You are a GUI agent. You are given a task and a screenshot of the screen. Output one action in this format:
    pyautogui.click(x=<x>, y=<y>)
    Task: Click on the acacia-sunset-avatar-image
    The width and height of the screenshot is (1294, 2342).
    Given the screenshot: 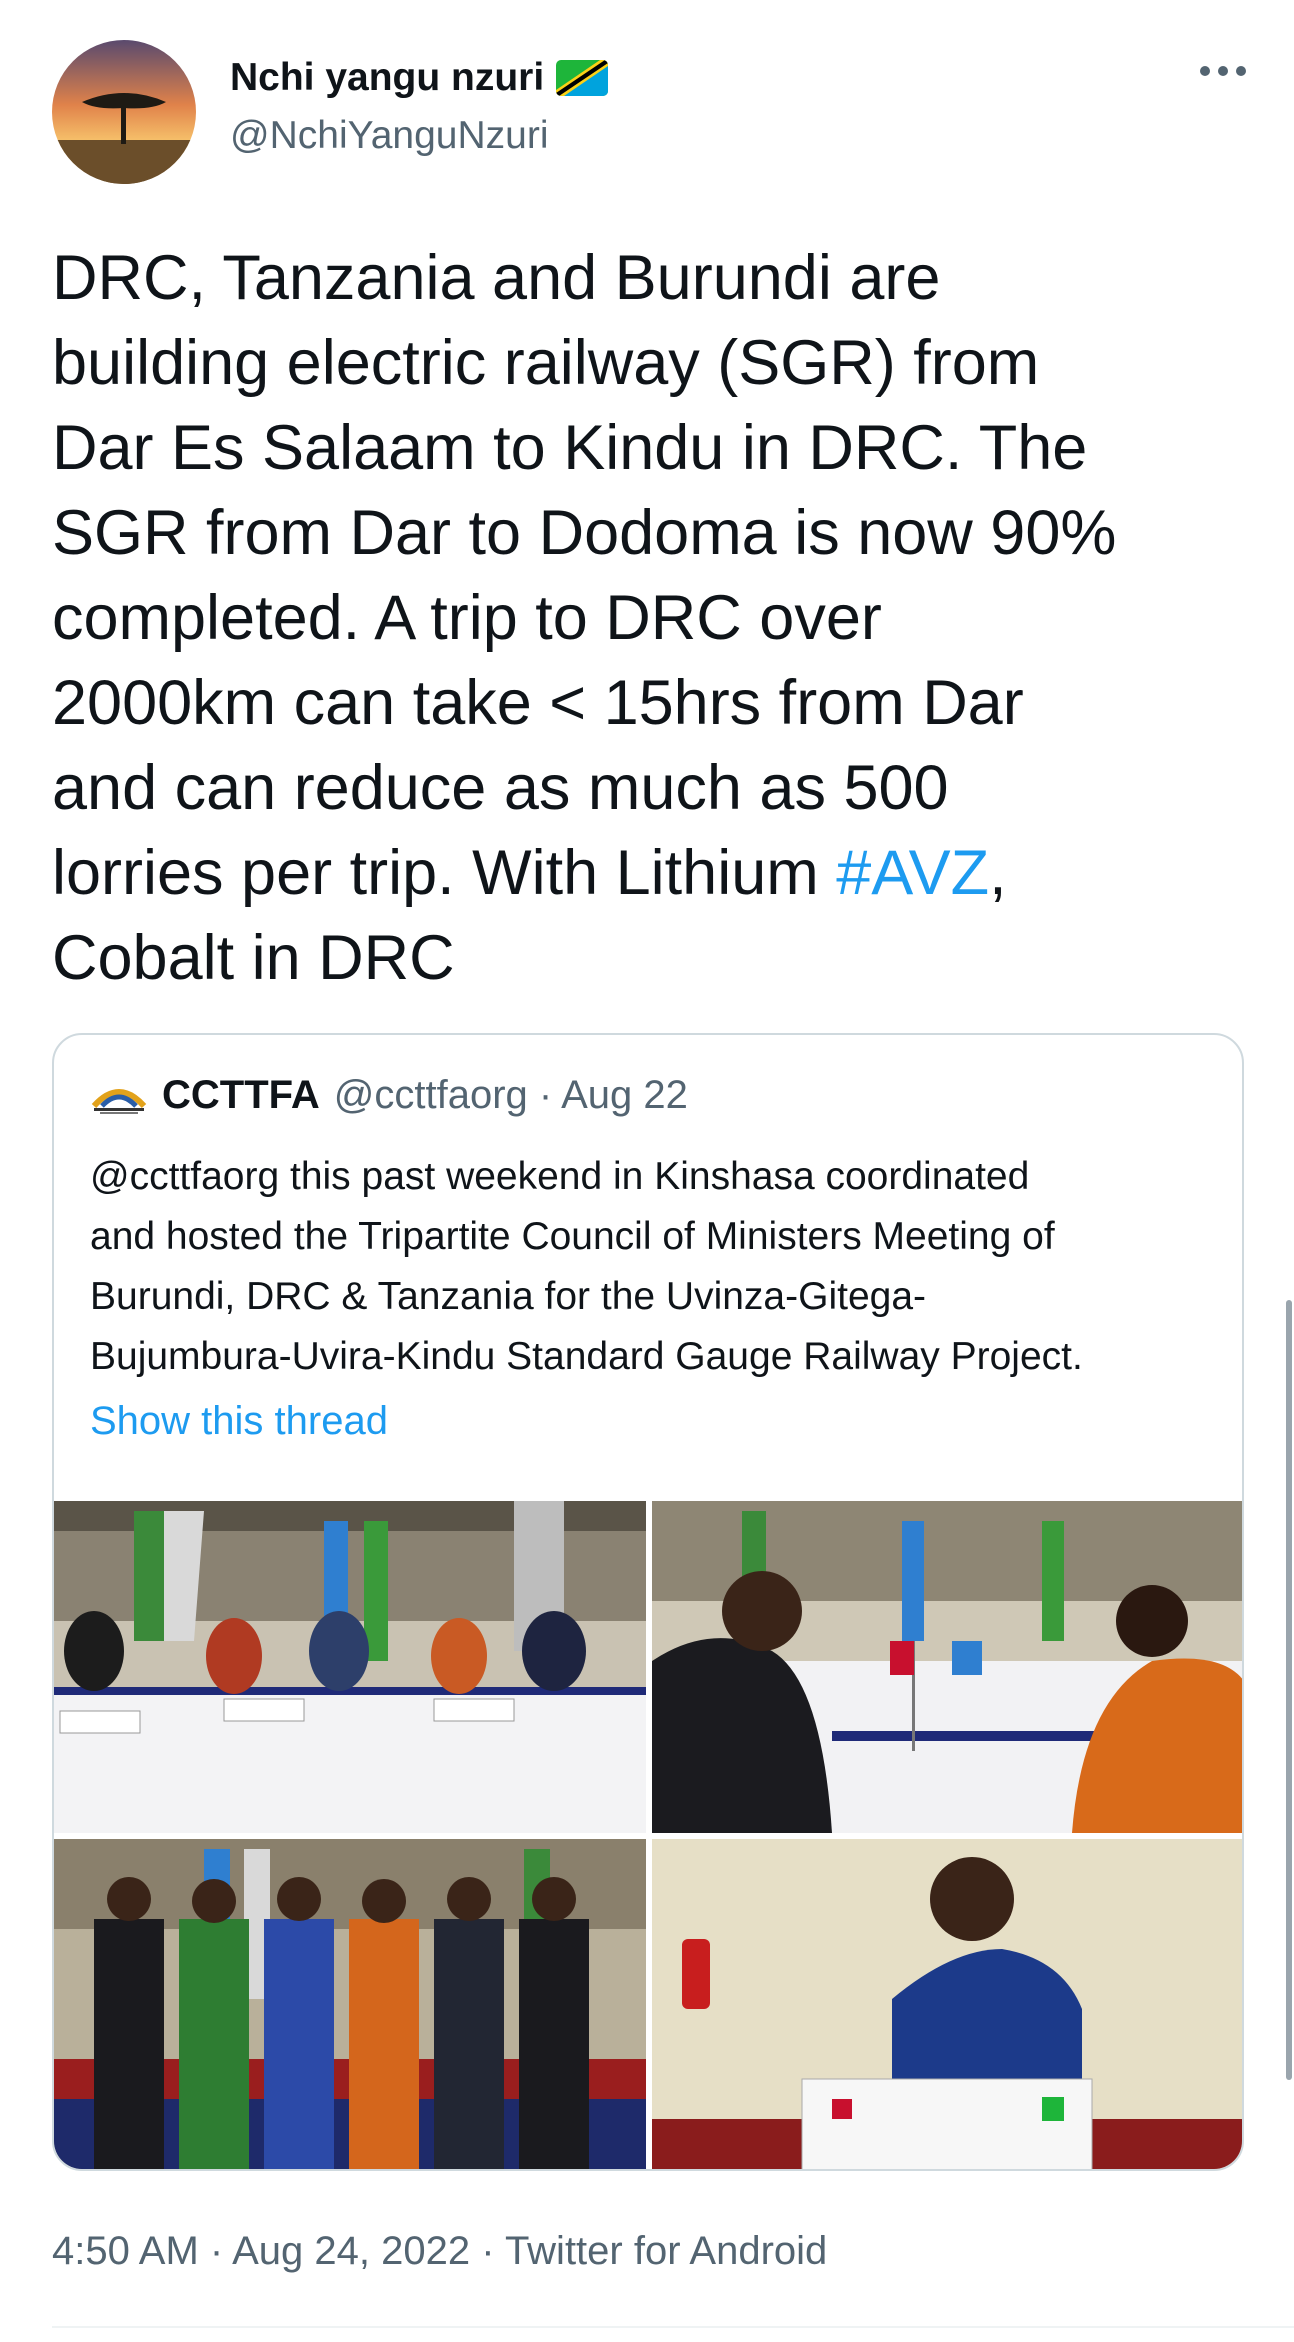 What is the action you would take?
    pyautogui.click(x=124, y=112)
    